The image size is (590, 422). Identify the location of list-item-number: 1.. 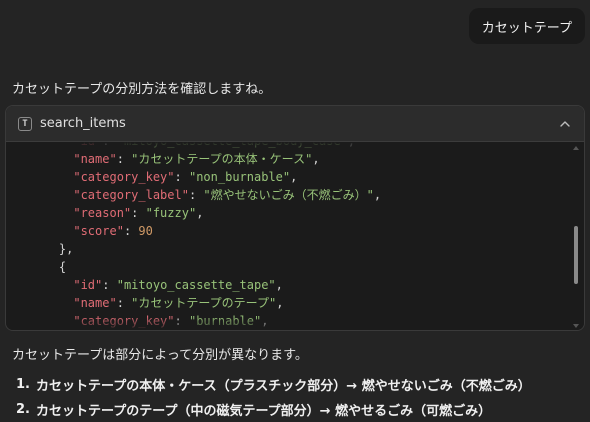
(23, 384).